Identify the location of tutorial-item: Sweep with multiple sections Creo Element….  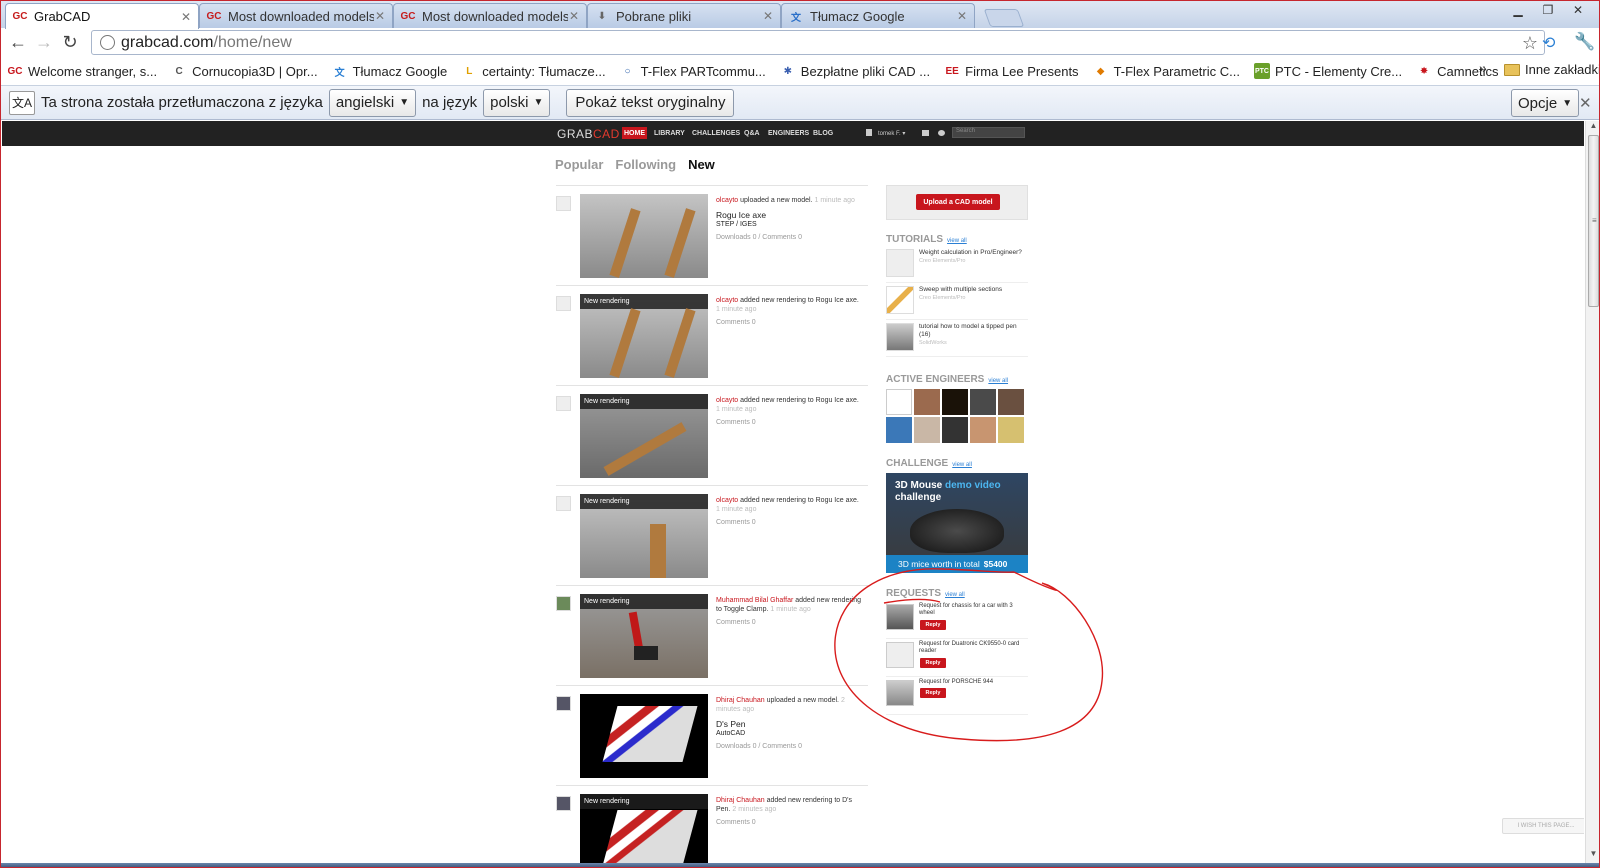
(957, 302).